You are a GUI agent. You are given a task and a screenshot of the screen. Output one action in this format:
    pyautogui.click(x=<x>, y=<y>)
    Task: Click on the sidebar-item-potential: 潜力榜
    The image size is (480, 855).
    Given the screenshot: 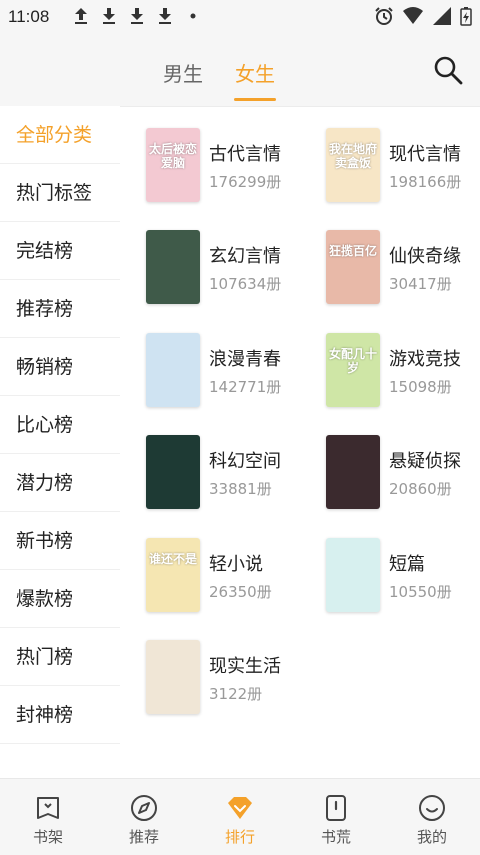 What is the action you would take?
    pyautogui.click(x=60, y=483)
    